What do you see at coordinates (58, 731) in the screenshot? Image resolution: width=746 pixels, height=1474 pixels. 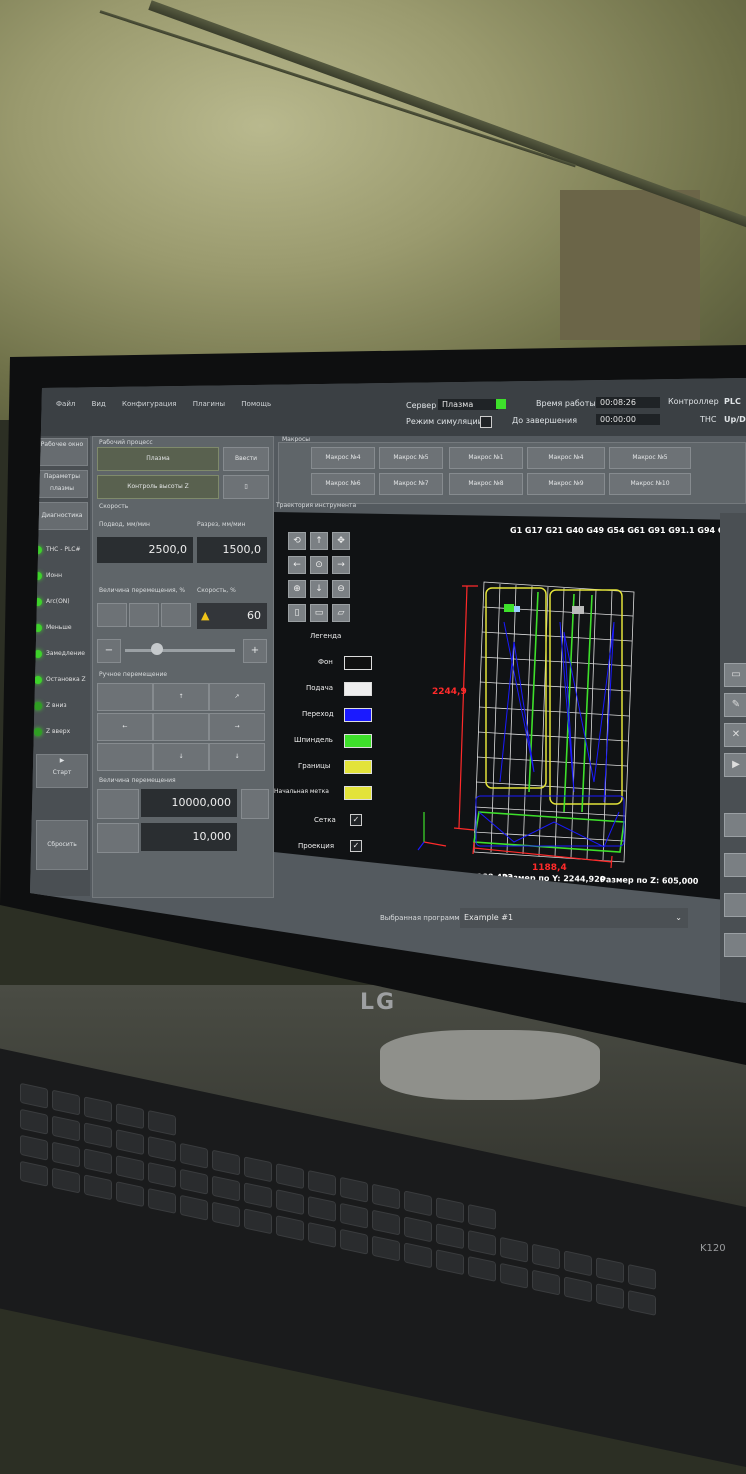 I see `led-label-z-up: Z вверх` at bounding box center [58, 731].